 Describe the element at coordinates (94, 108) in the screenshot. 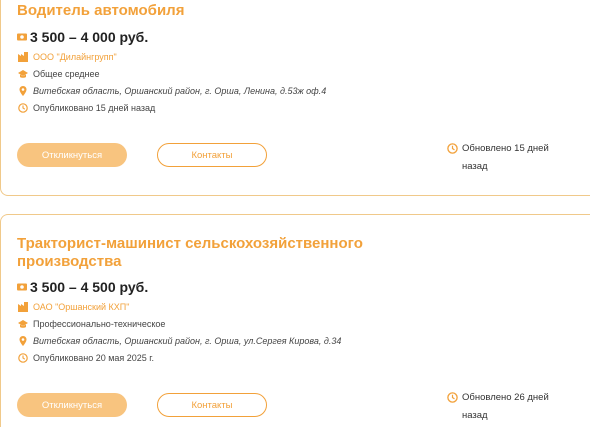

I see `published: Опубликовано 15 дней назад` at that location.